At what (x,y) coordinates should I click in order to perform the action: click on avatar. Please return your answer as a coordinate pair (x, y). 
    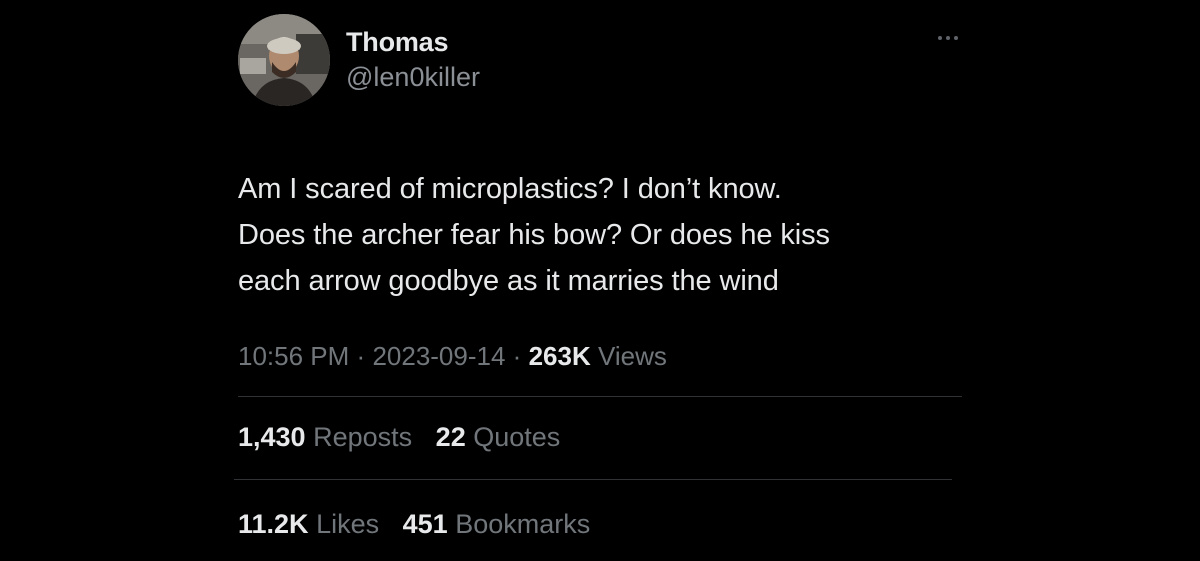
    Looking at the image, I should click on (284, 60).